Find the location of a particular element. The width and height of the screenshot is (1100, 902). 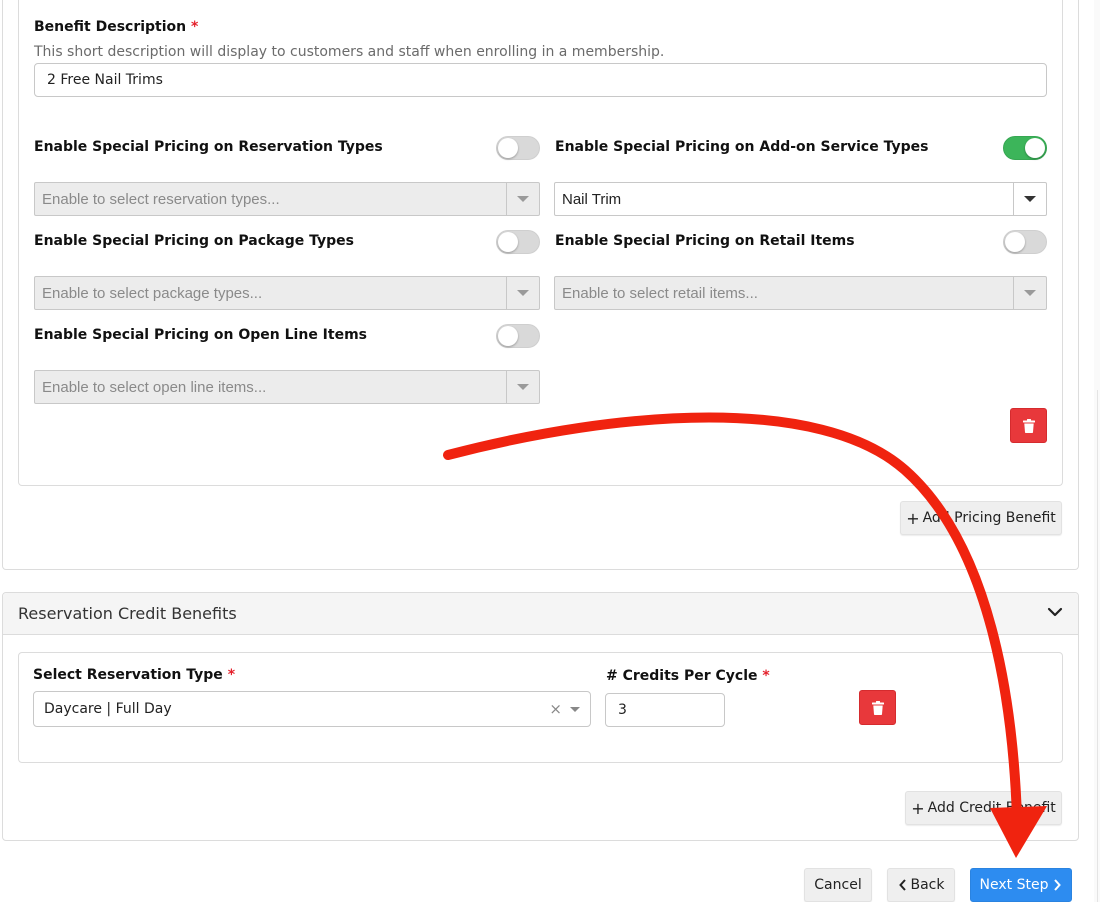

benefit-description-input: 2 Free Nail Trims is located at coordinates (540, 80).